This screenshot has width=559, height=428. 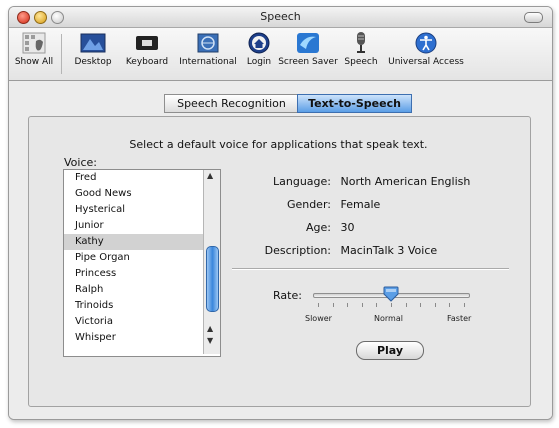 I want to click on toolbar-label: Universal Access, so click(x=426, y=62).